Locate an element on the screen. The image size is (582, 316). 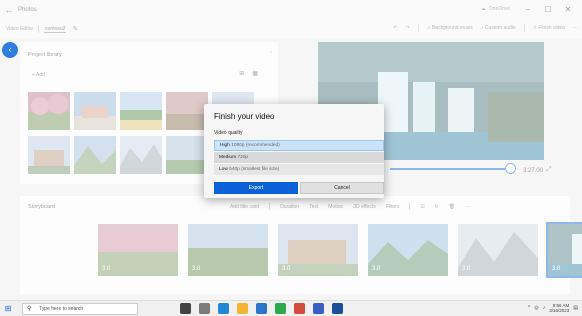
search-placeholder: Type here to search is located at coordinates (61, 308).